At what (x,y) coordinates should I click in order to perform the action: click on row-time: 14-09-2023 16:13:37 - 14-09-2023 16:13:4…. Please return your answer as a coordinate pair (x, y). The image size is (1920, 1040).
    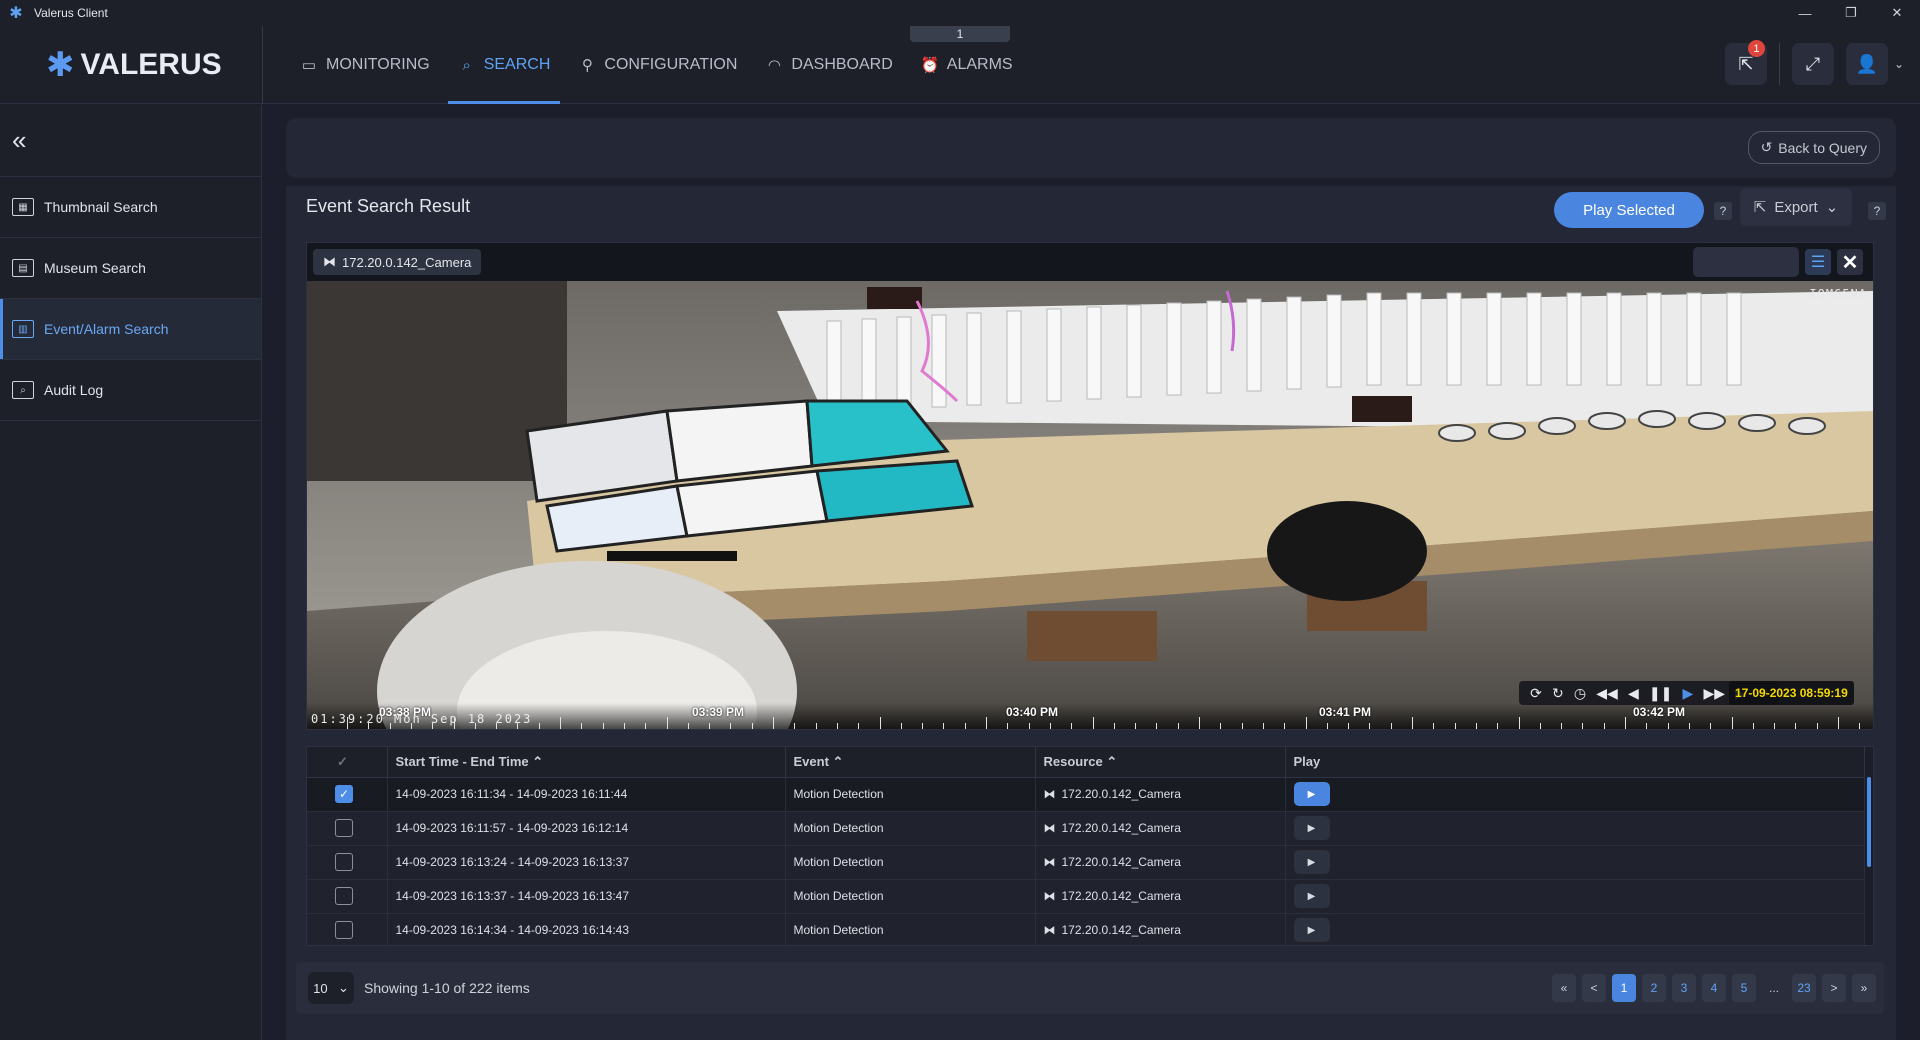
    Looking at the image, I should click on (586, 896).